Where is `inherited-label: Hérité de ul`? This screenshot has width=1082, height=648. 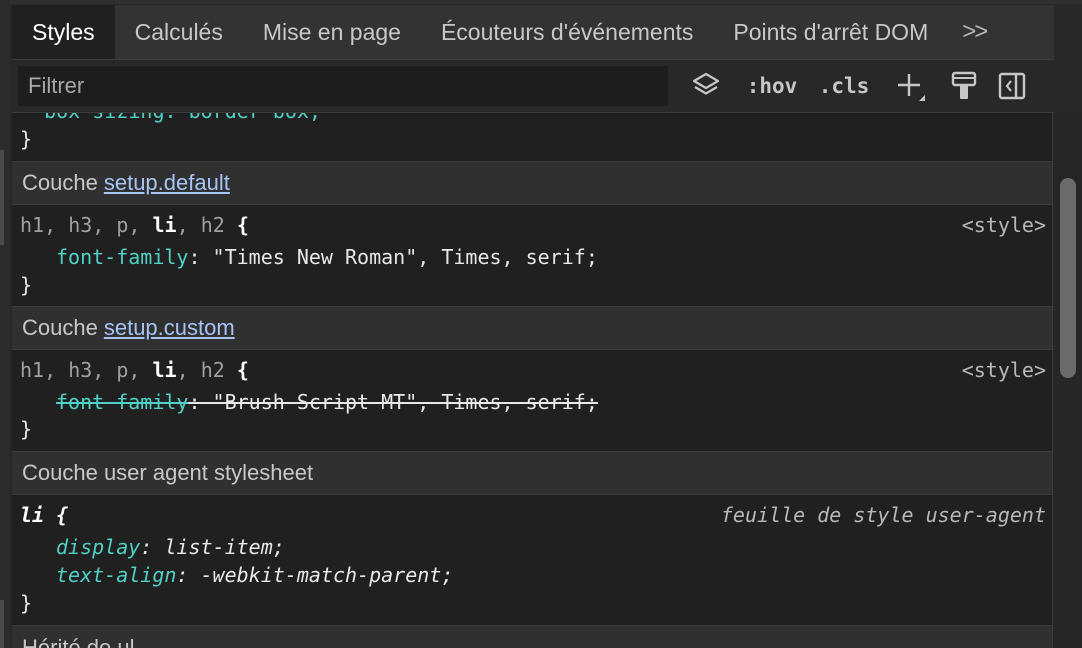
inherited-label: Hérité de ul is located at coordinates (78, 641).